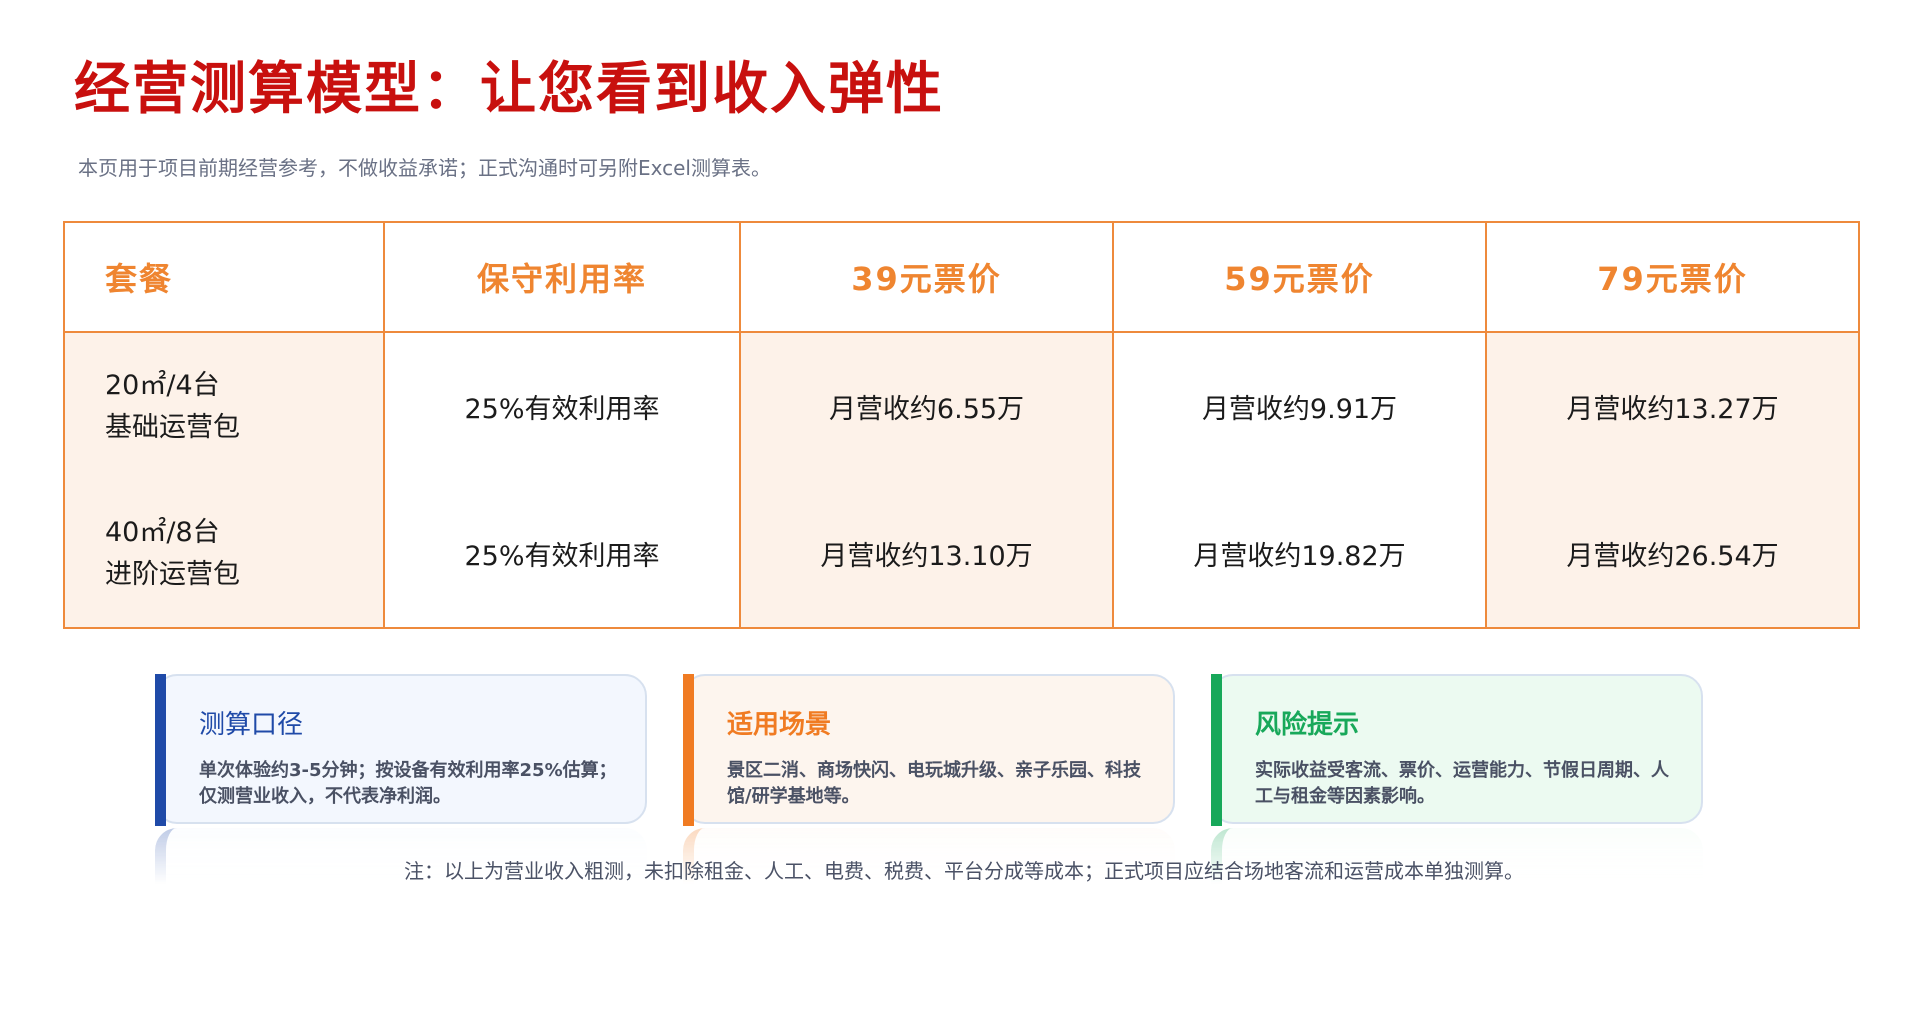  I want to click on revenue-39-cell: 月营收约6.55万, so click(927, 406).